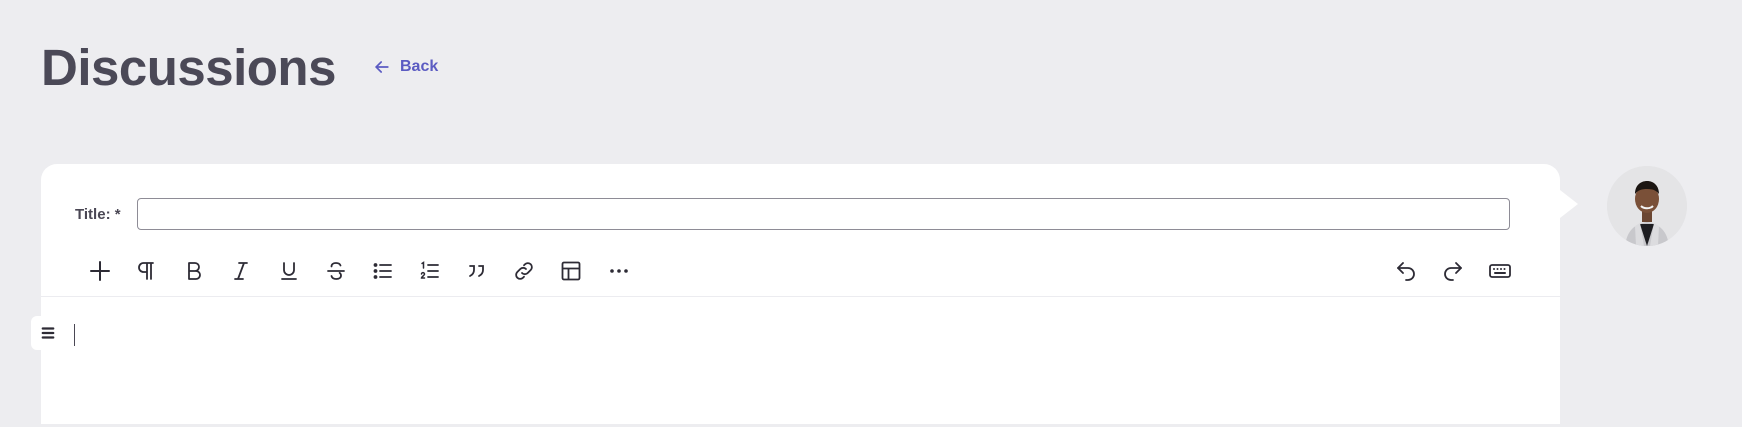 The image size is (1742, 427). What do you see at coordinates (1647, 206) in the screenshot?
I see `avatar` at bounding box center [1647, 206].